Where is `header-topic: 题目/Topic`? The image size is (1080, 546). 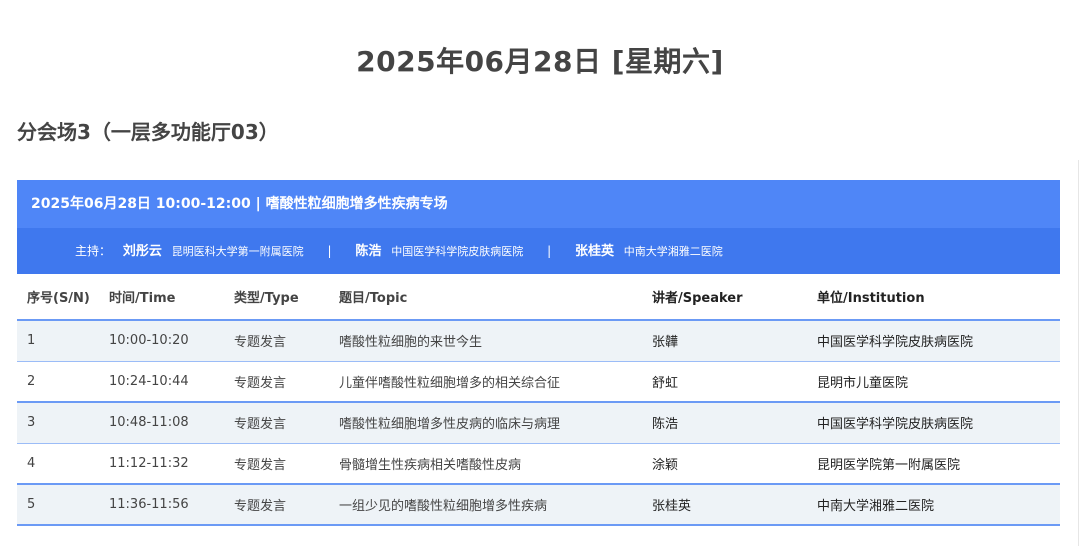 header-topic: 题目/Topic is located at coordinates (495, 297).